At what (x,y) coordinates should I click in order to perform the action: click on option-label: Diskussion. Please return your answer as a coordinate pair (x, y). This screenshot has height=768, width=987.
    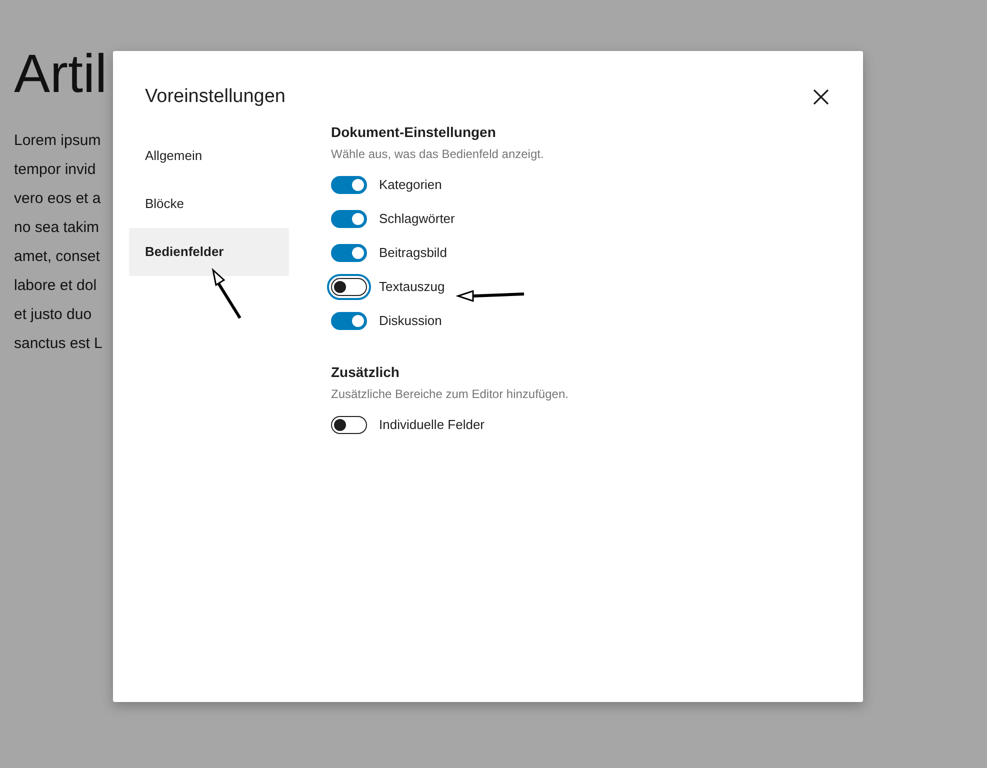
    Looking at the image, I should click on (410, 321).